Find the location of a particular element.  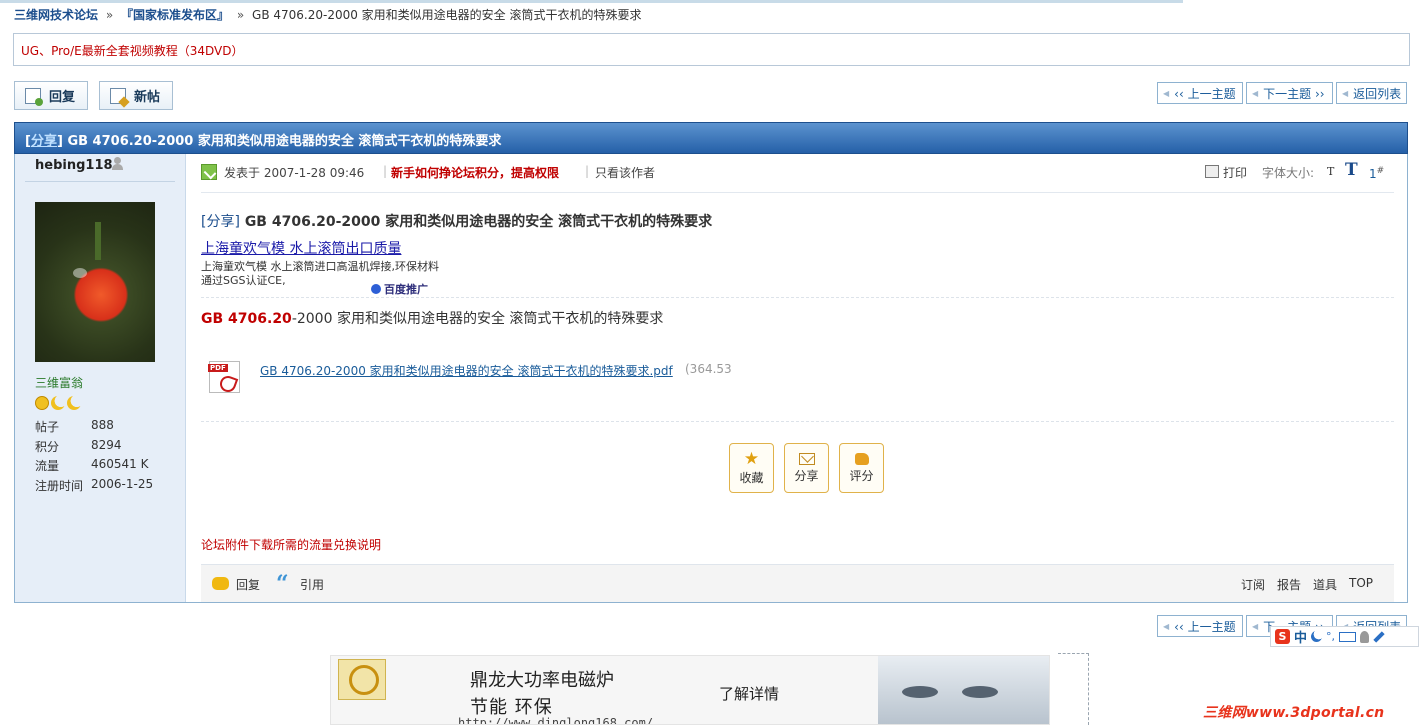

earn-points-link: 新手如何挣论坛积分，提高权限 is located at coordinates (475, 172).